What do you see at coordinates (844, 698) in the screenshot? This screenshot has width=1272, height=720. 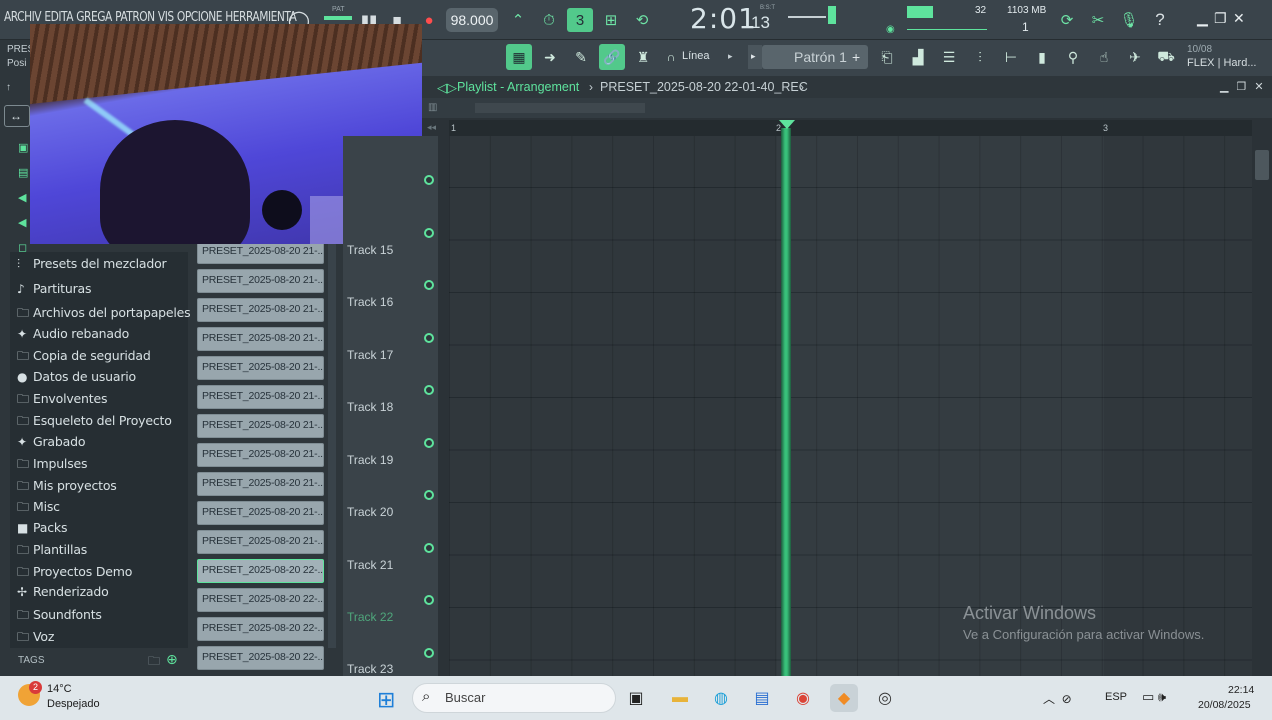 I see `fl-studio-icon: ◆` at bounding box center [844, 698].